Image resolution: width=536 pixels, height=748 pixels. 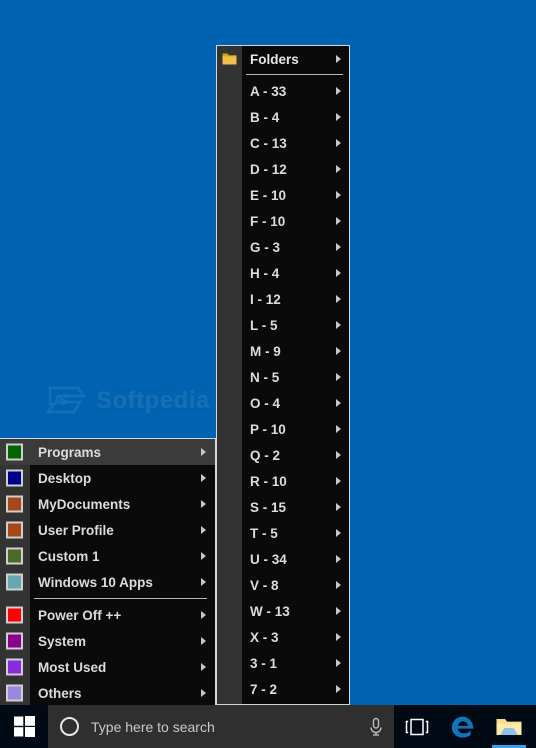 What do you see at coordinates (153, 726) in the screenshot?
I see `search-placeholder: Type here to search` at bounding box center [153, 726].